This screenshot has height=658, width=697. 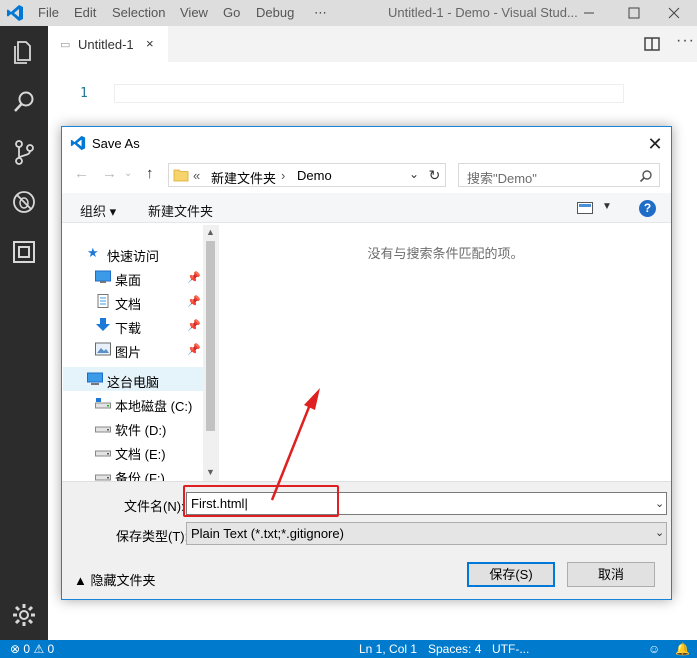 What do you see at coordinates (511, 574) in the screenshot?
I see `save-button: 保存(S)` at bounding box center [511, 574].